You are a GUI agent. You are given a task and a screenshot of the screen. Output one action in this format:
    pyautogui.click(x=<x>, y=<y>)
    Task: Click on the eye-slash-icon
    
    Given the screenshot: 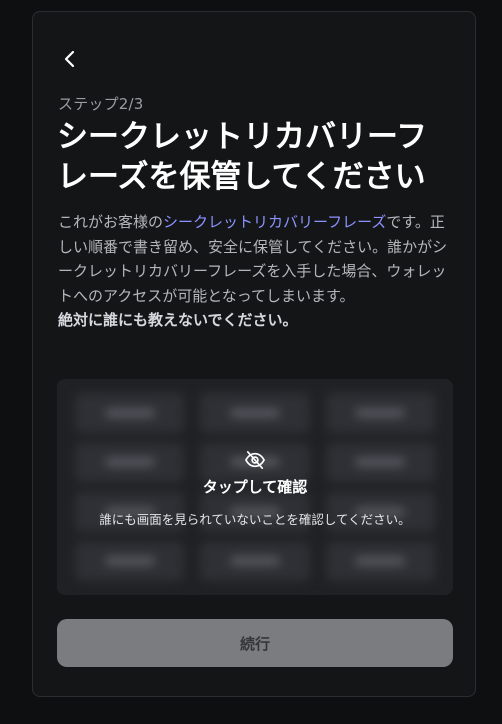 What is the action you would take?
    pyautogui.click(x=255, y=460)
    